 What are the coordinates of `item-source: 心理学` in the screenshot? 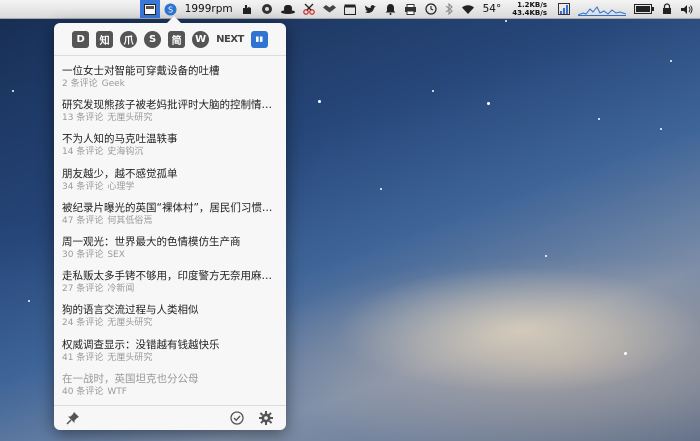 It's located at (121, 186).